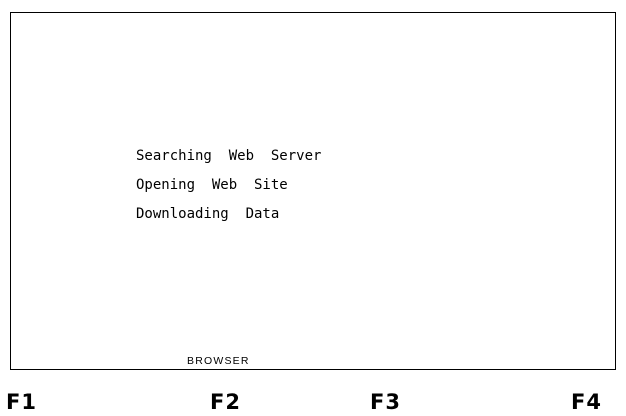  I want to click on status-line-opening: Opening Web Site, so click(212, 185).